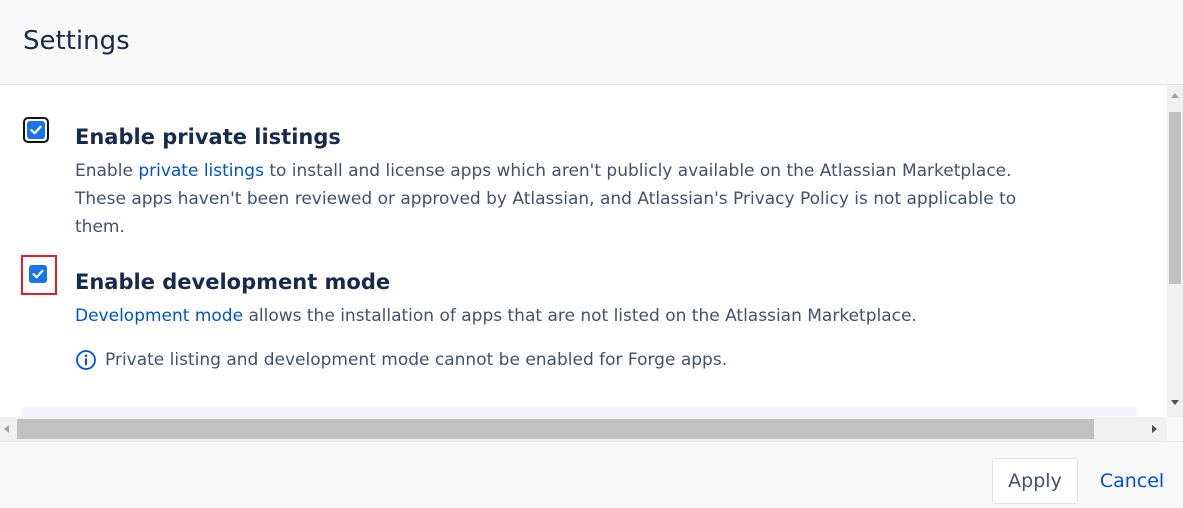 The height and width of the screenshot is (508, 1183). I want to click on scroll-up-icon, so click(1175, 95).